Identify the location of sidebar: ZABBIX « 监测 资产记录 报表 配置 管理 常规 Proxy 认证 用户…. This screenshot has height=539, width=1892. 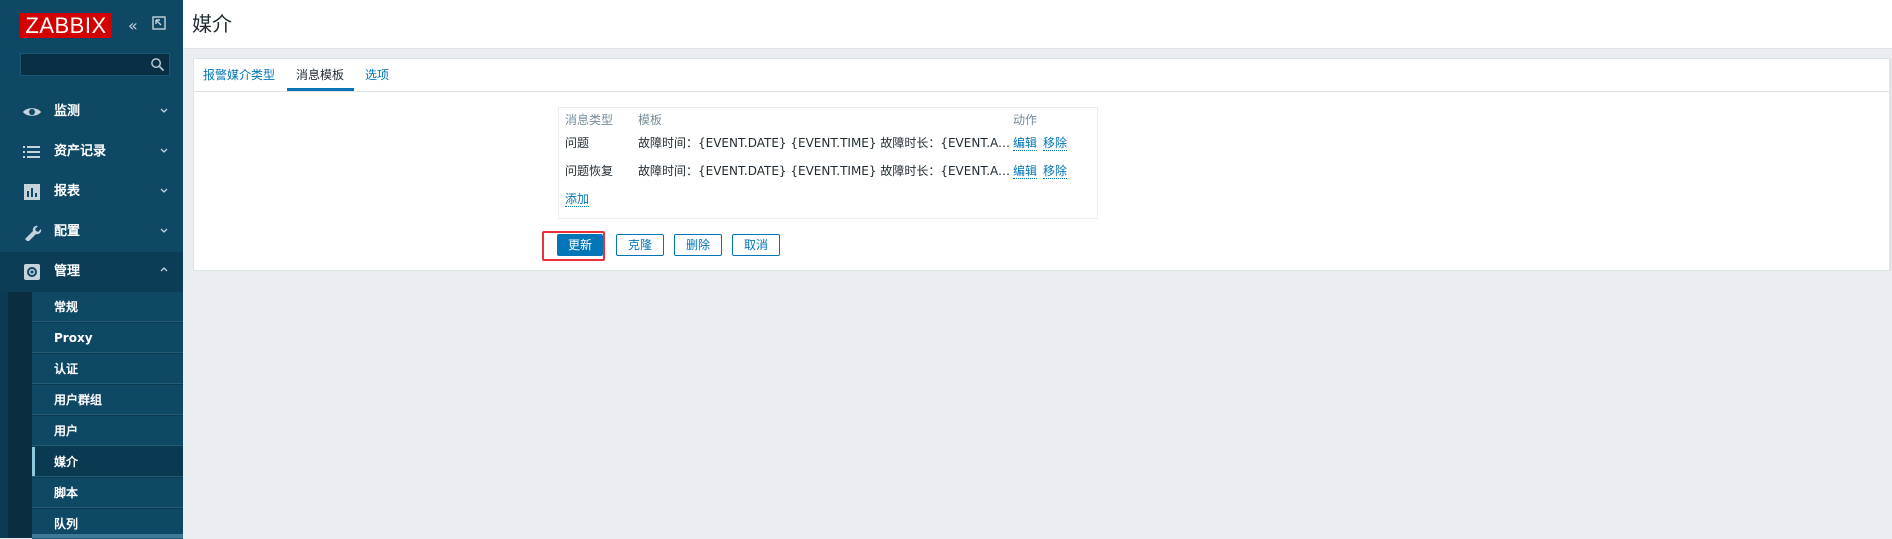
(91, 269).